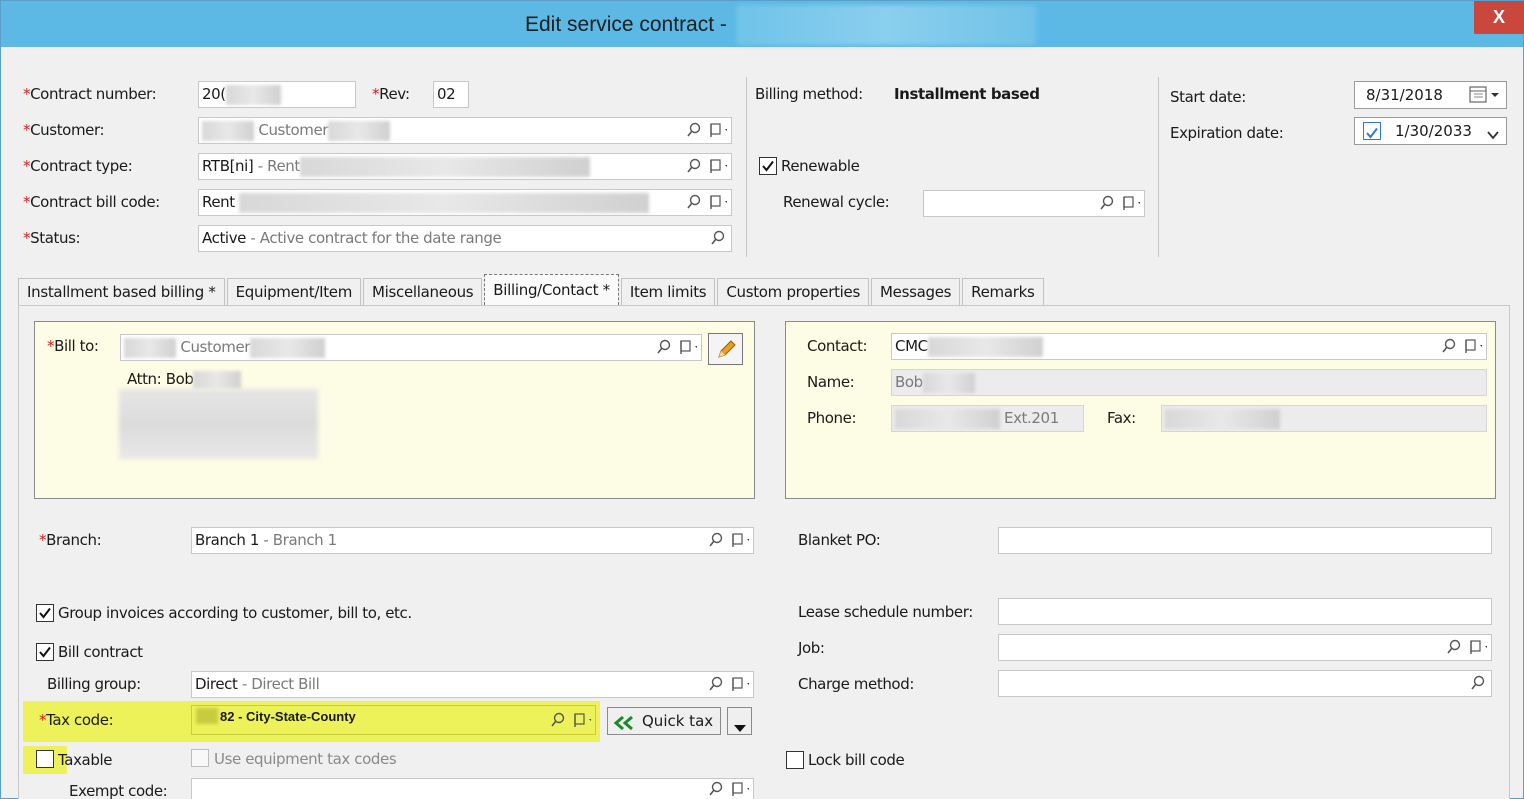  I want to click on fax-input, so click(1324, 418).